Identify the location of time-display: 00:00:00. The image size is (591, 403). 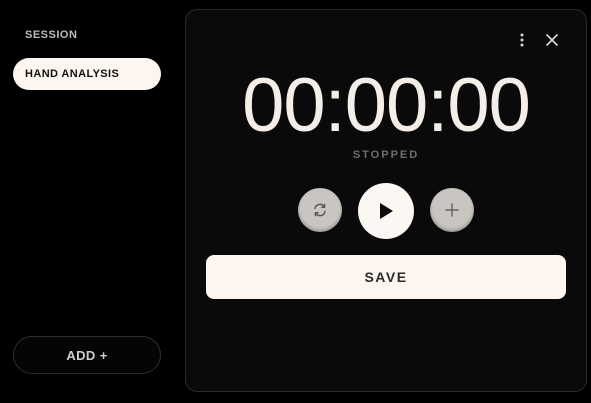
(386, 105).